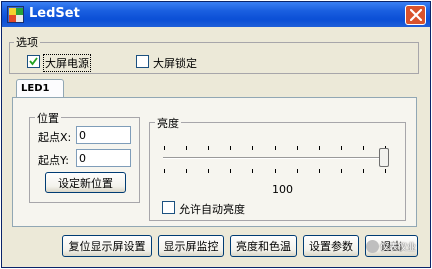 The height and width of the screenshot is (269, 432). I want to click on start-y-label: 起点Y:, so click(53, 160).